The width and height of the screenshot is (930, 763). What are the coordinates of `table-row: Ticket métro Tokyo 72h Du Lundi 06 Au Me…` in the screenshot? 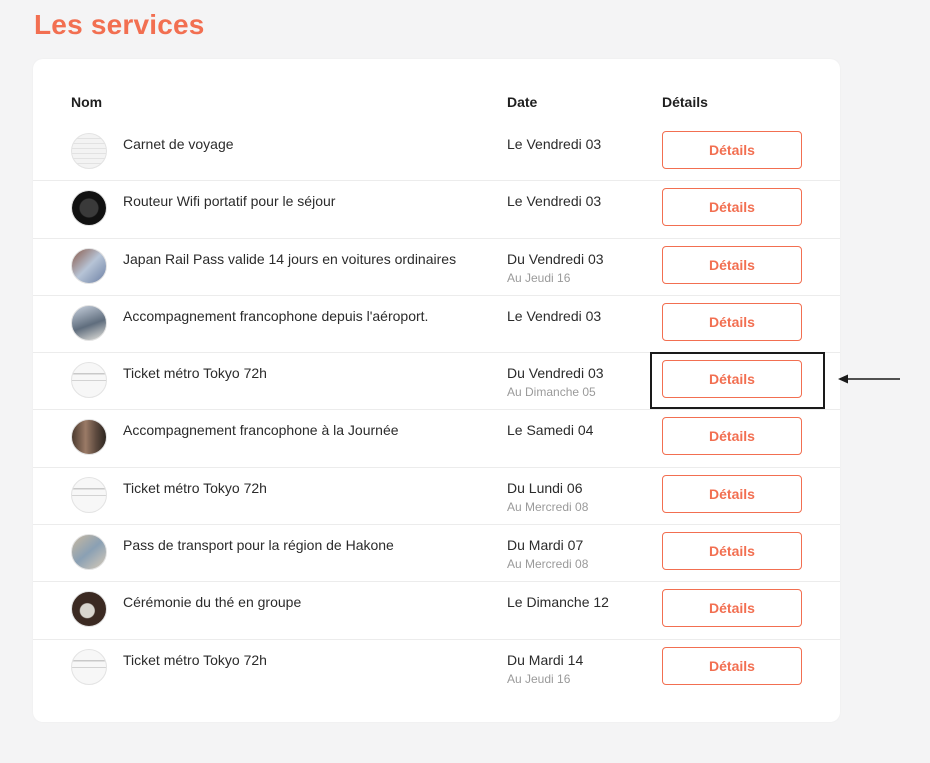 It's located at (436, 497).